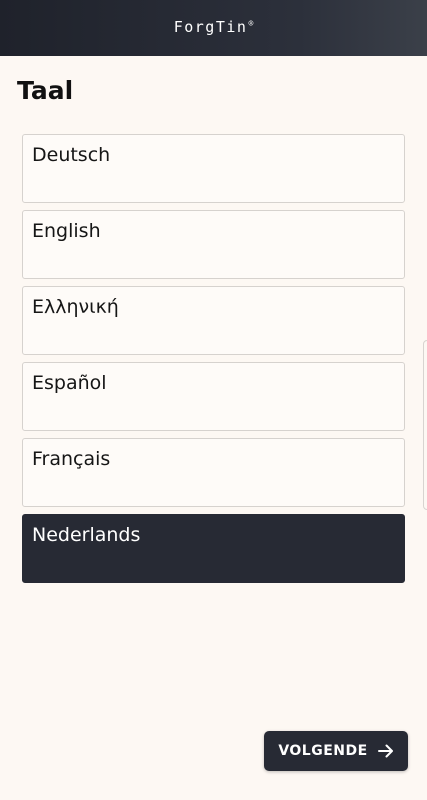 The image size is (427, 800). Describe the element at coordinates (210, 27) in the screenshot. I see `app-logo-text: ForgTin` at that location.